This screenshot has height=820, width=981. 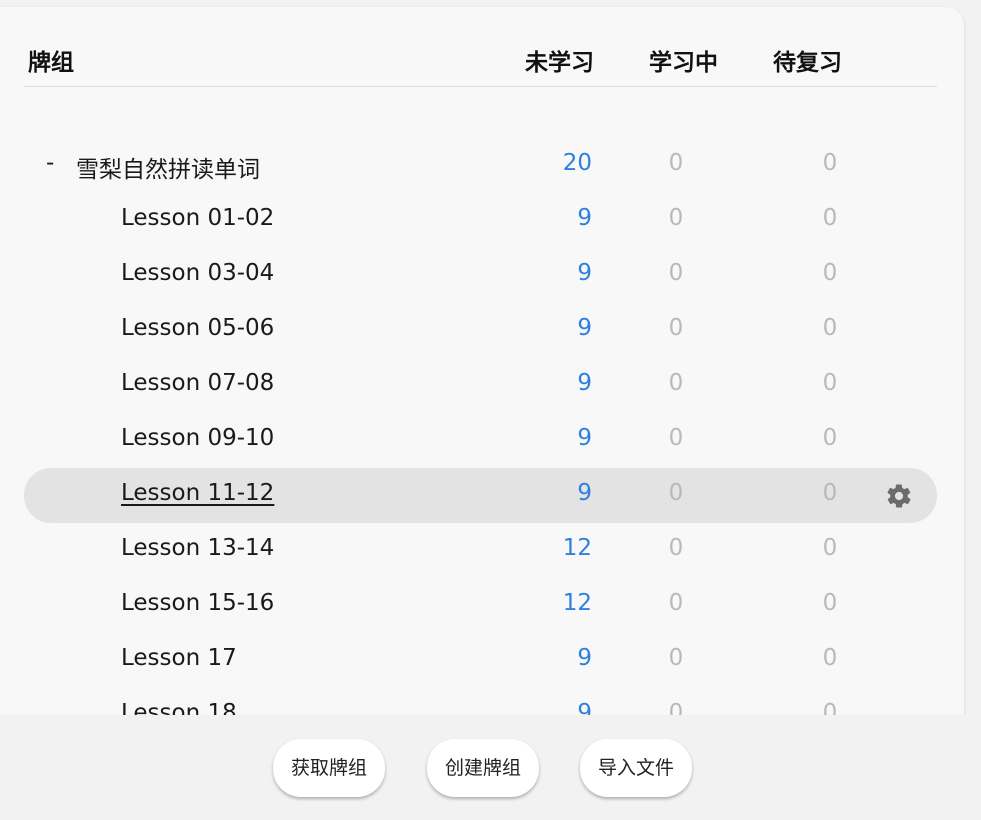 I want to click on deck-name: Lesson 01-02, so click(x=197, y=218).